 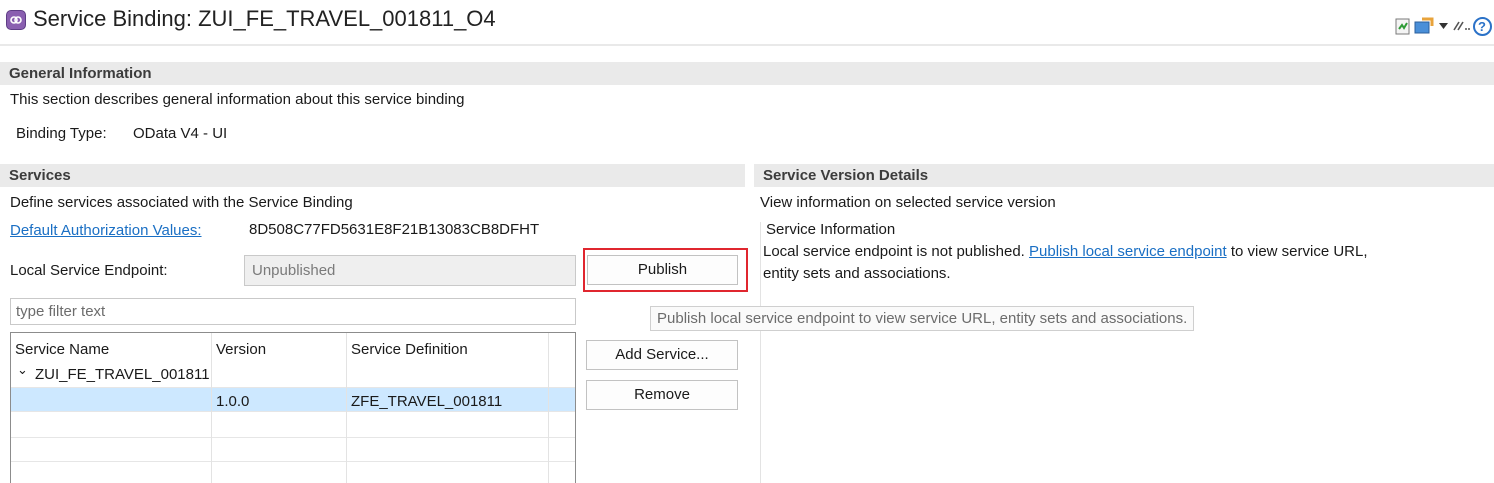 I want to click on dropdown-arrow-icon, so click(x=1443, y=26).